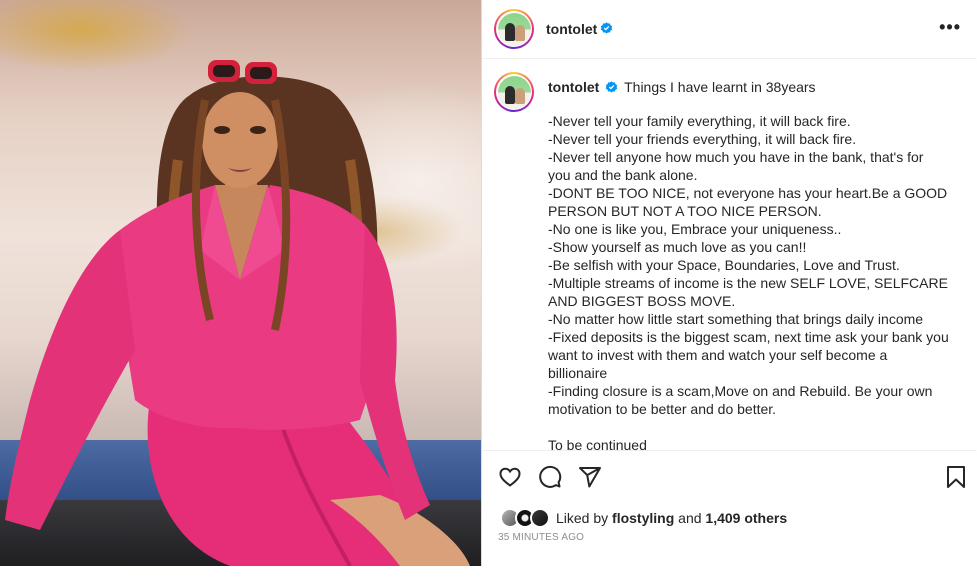  I want to click on caption-header: tontolet Things I have learnt in 38years, so click(682, 87).